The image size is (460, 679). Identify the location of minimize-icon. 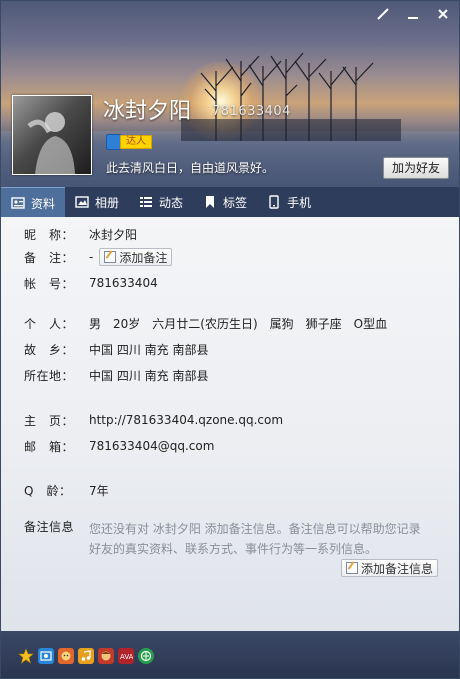
(413, 15).